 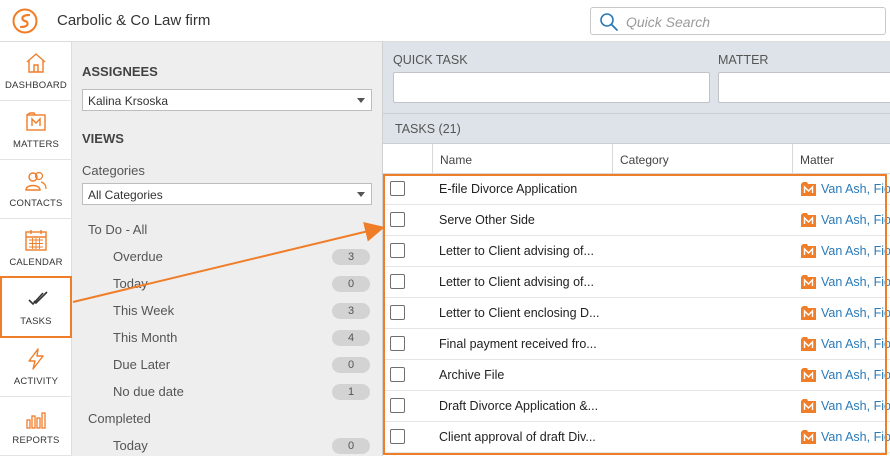 What do you see at coordinates (118, 229) in the screenshot?
I see `view-todo-all-label: To Do - All` at bounding box center [118, 229].